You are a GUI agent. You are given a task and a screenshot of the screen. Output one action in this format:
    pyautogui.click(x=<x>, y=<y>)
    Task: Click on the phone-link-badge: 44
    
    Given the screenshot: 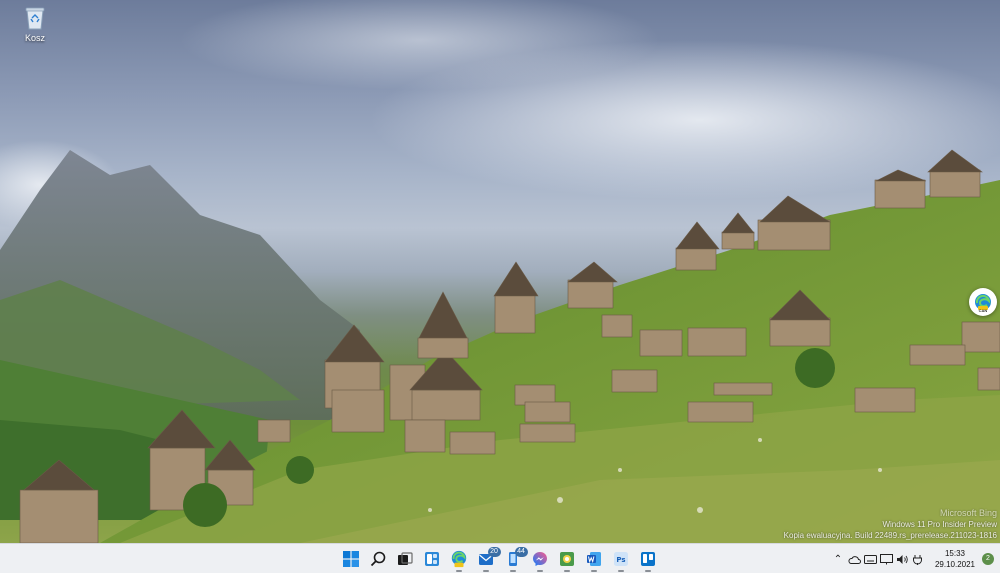 What is the action you would take?
    pyautogui.click(x=521, y=552)
    